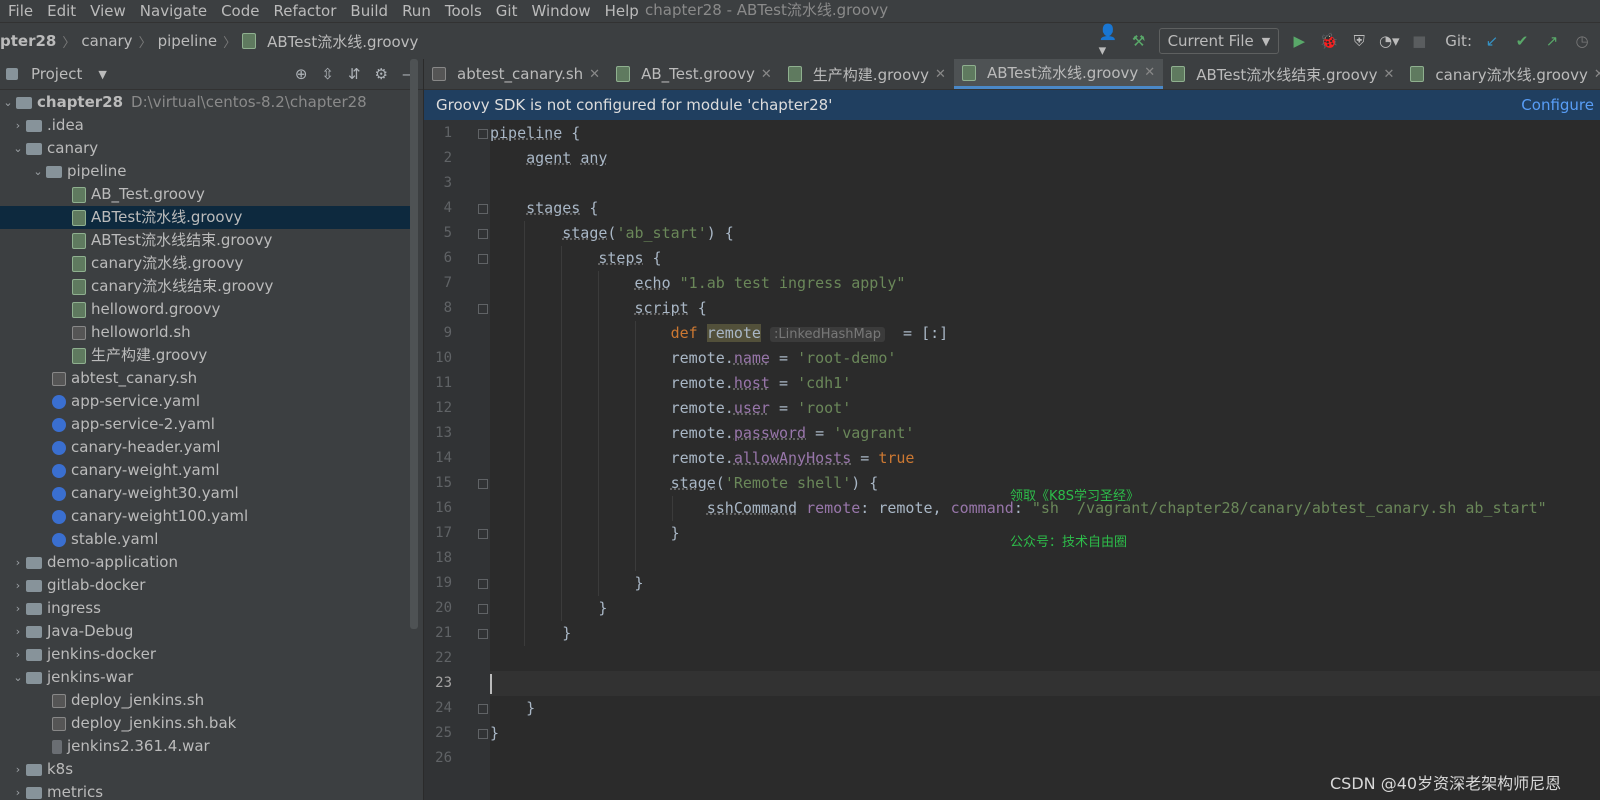 This screenshot has height=800, width=1600. What do you see at coordinates (1359, 41) in the screenshot?
I see `coverage-icon: ⛨` at bounding box center [1359, 41].